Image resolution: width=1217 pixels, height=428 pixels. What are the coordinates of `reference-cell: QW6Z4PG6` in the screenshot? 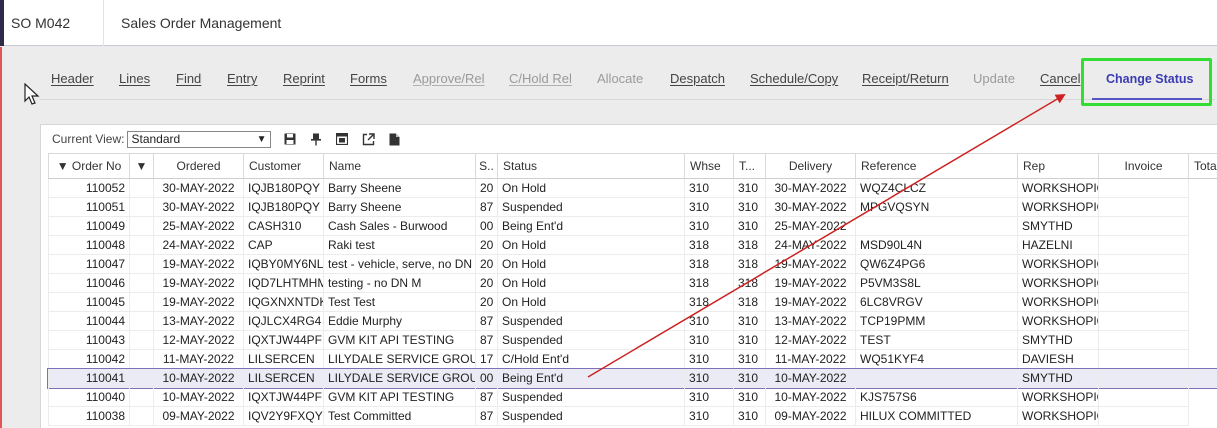 It's located at (937, 264).